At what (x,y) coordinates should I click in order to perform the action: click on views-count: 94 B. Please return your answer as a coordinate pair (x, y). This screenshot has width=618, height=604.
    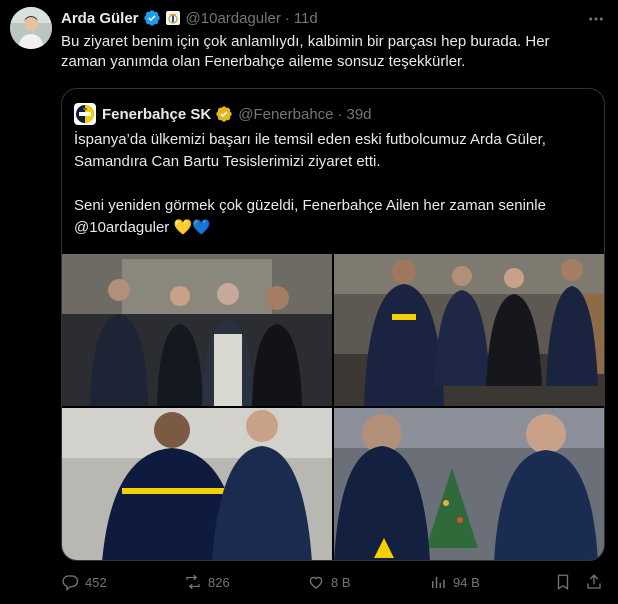
    Looking at the image, I should click on (466, 582).